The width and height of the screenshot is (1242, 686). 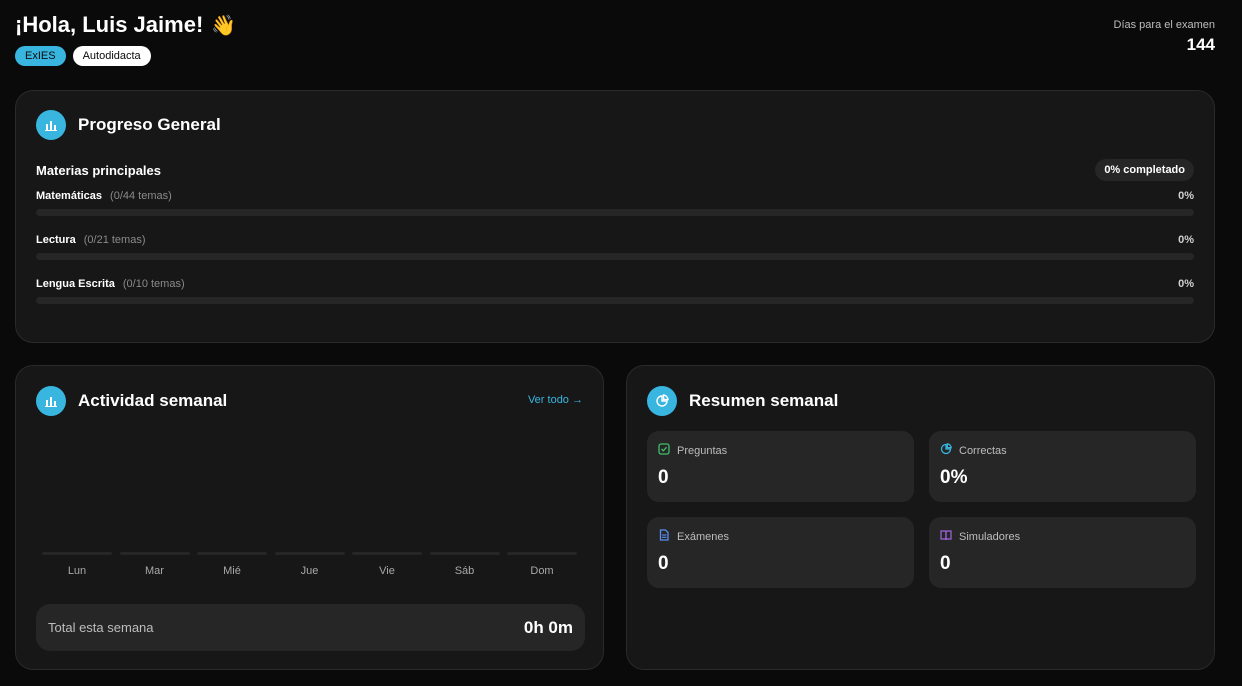 I want to click on greeting-text: ¡Hola, Luis Jaime!, so click(x=109, y=24).